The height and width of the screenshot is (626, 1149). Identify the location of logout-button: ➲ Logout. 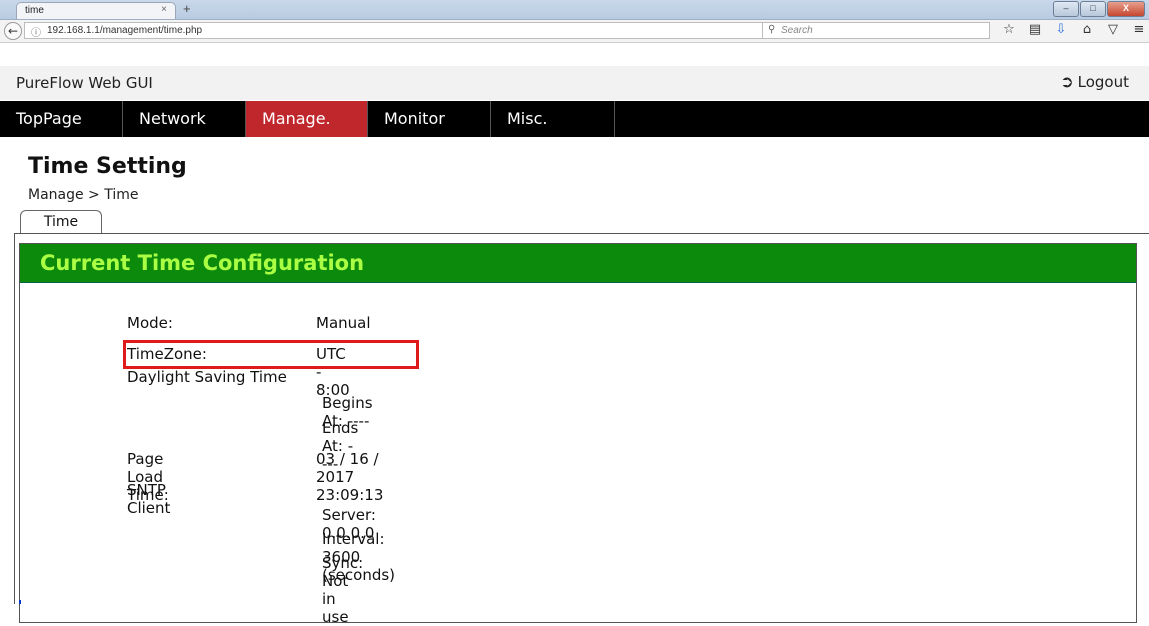
(1094, 81).